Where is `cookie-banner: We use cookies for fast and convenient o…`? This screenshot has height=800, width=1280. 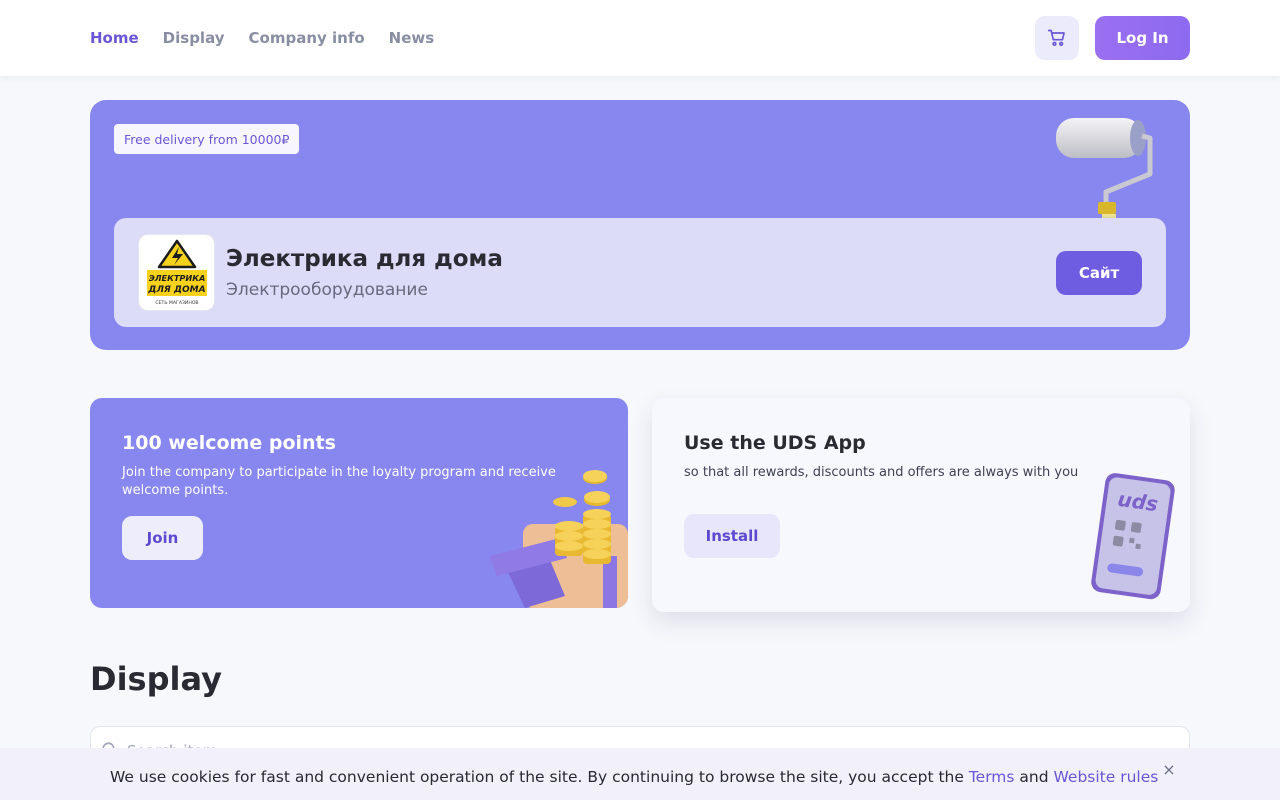 cookie-banner: We use cookies for fast and convenient o… is located at coordinates (640, 774).